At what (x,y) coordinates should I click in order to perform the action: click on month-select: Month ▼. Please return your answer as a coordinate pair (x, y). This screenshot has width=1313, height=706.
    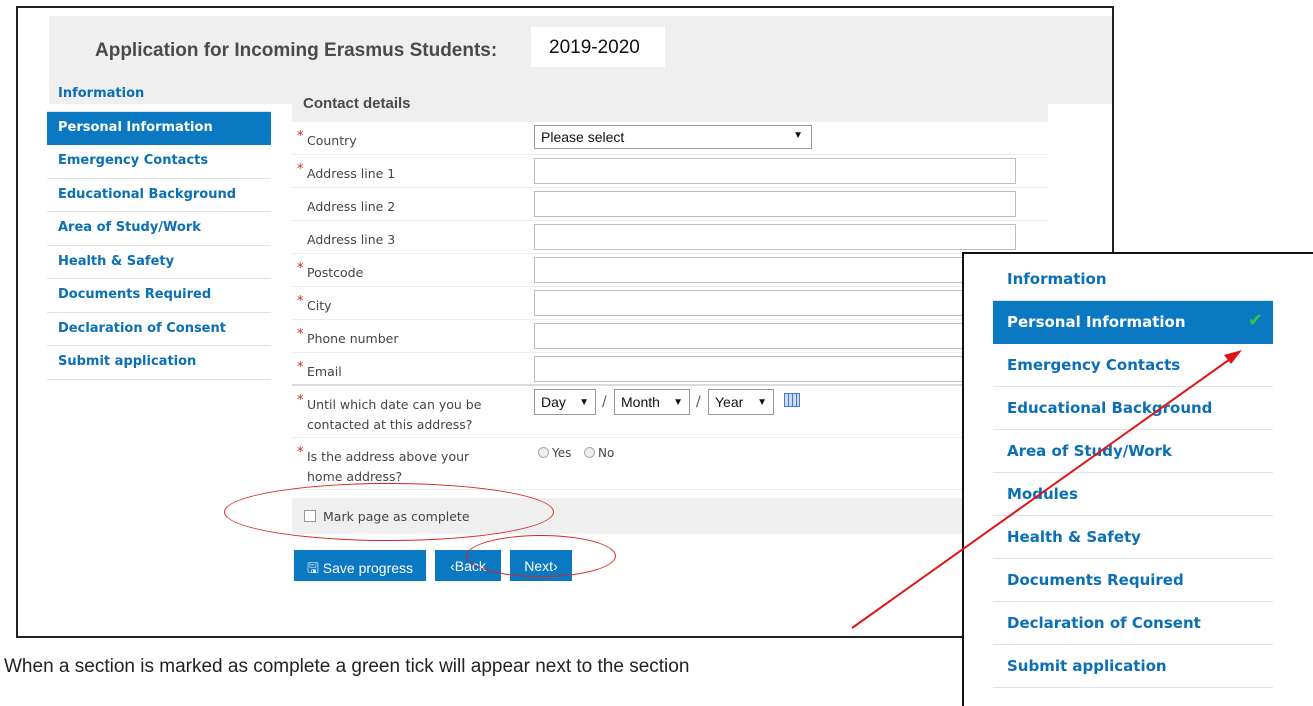
    Looking at the image, I should click on (652, 402).